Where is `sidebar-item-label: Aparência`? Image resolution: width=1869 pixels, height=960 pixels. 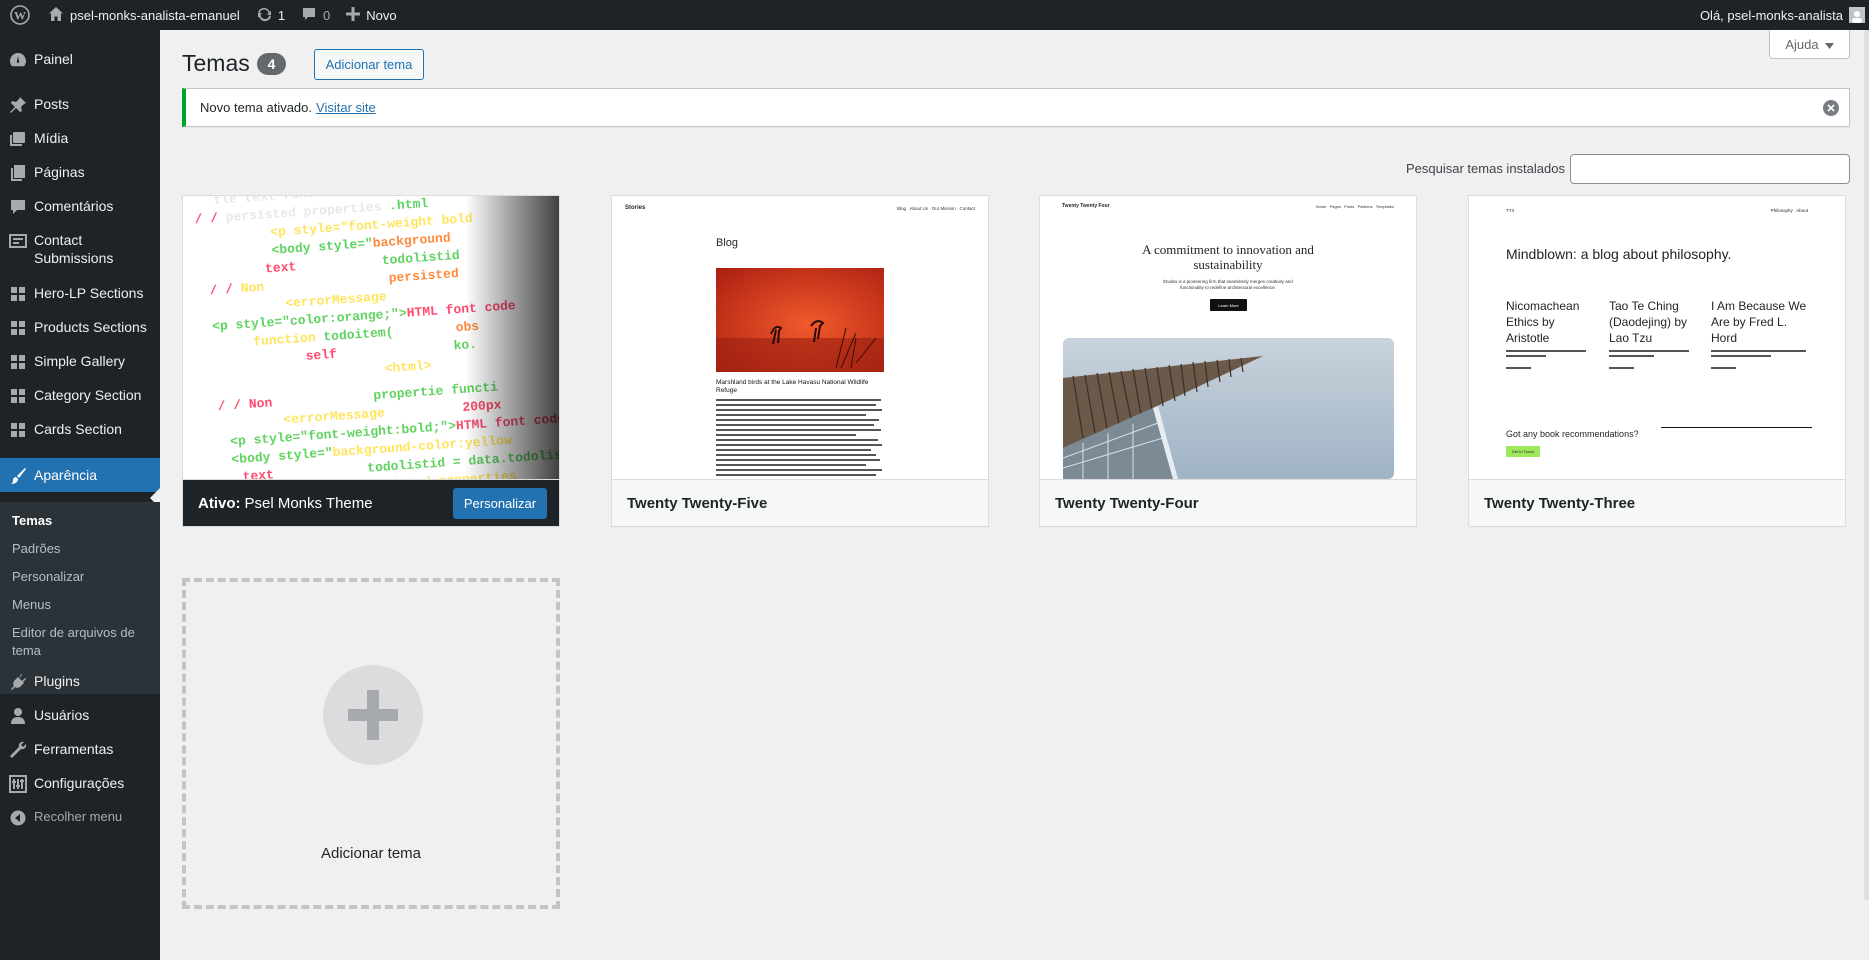 sidebar-item-label: Aparência is located at coordinates (66, 475).